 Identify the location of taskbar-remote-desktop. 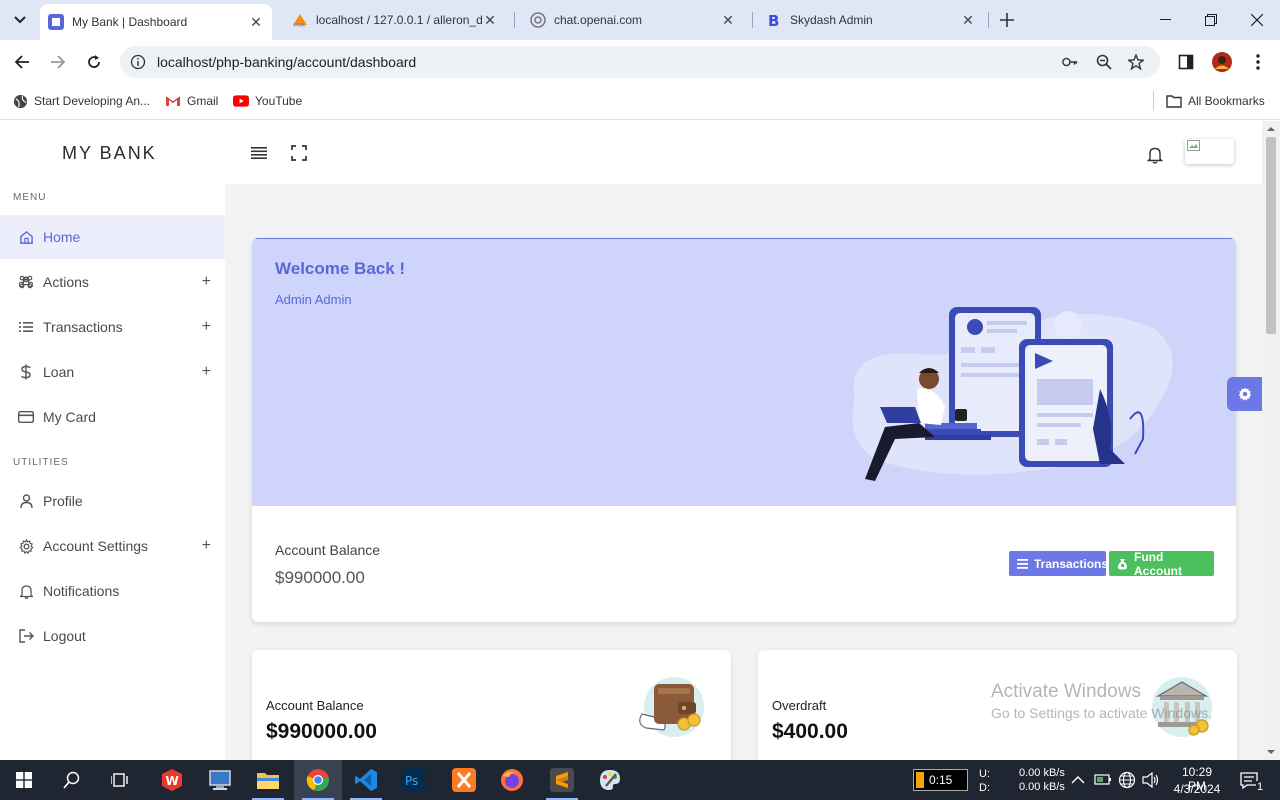
(220, 780).